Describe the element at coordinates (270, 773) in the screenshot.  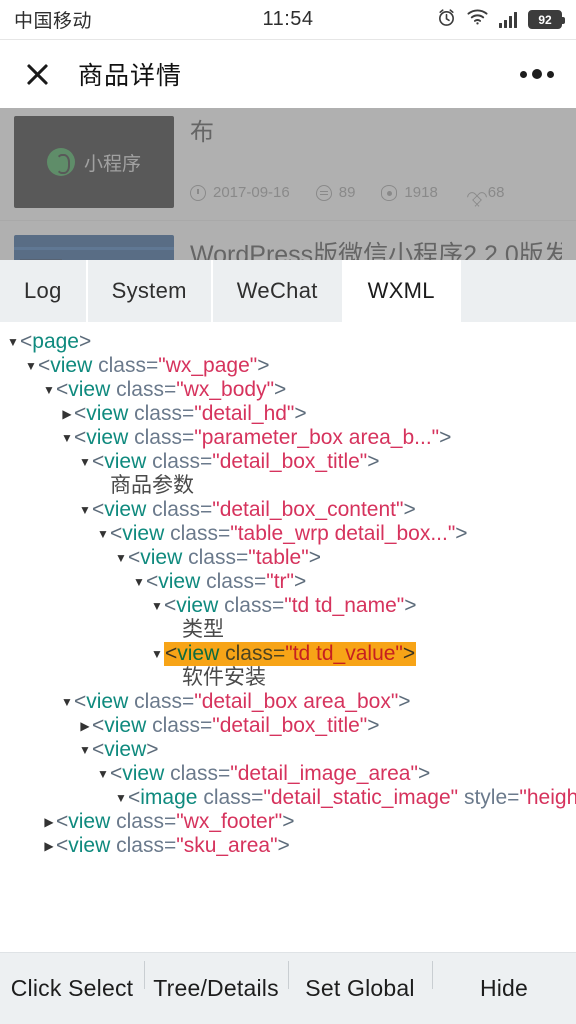
I see `node-content: <view class="detail_image_area">` at that location.